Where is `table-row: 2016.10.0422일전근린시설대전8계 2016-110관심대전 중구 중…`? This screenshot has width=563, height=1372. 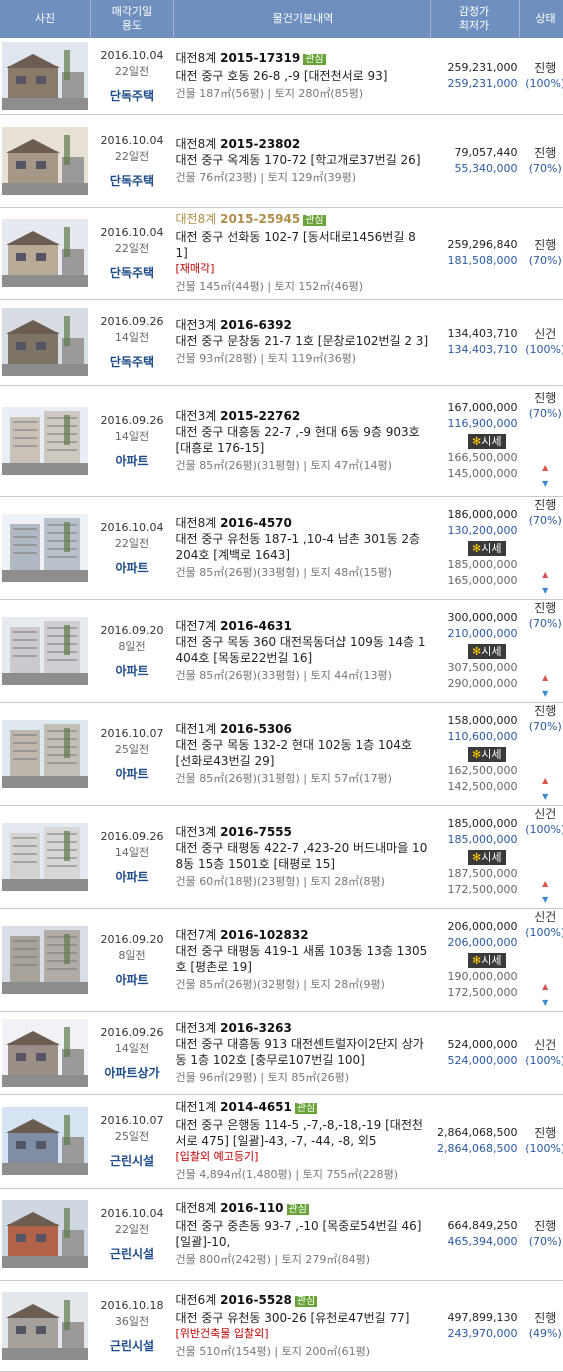
table-row: 2016.10.0422일전근린시설대전8계 2016-110관심대전 중구 중… is located at coordinates (281, 1234).